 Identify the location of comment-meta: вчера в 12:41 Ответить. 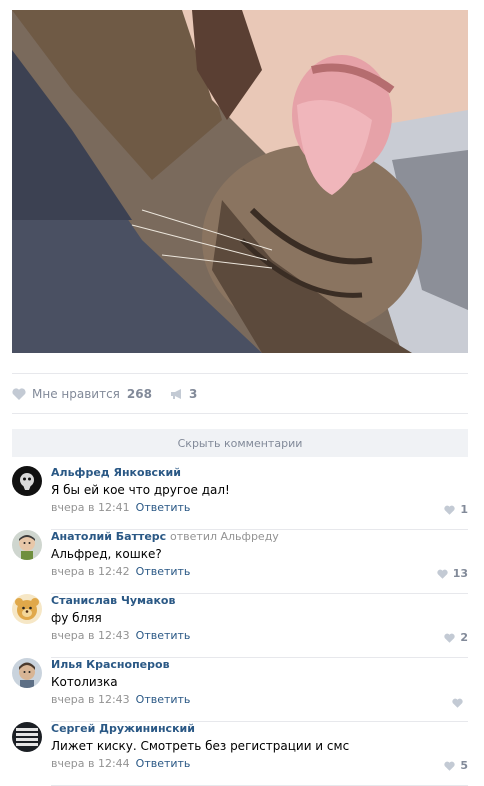
(259, 508).